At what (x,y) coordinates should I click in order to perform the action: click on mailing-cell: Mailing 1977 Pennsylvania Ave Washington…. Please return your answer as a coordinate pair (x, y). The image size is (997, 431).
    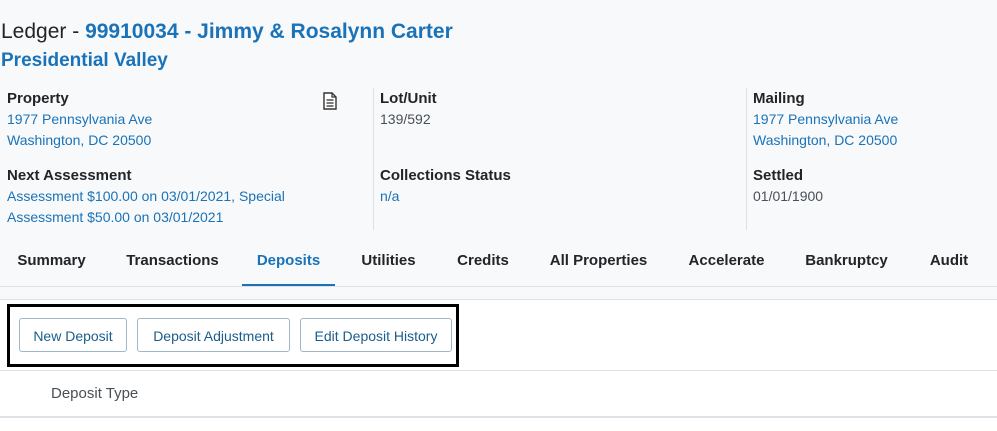
    Looking at the image, I should click on (825, 120).